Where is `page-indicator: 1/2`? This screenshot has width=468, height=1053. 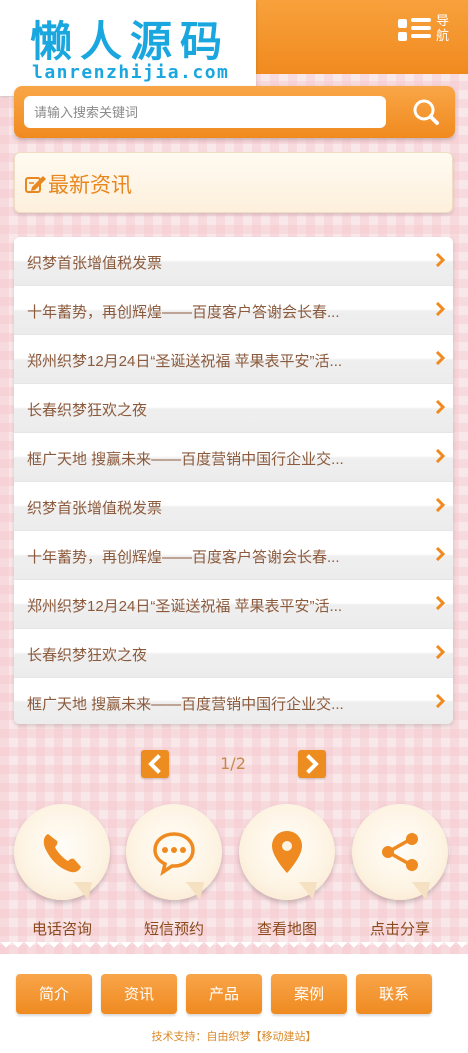
page-indicator: 1/2 is located at coordinates (233, 763).